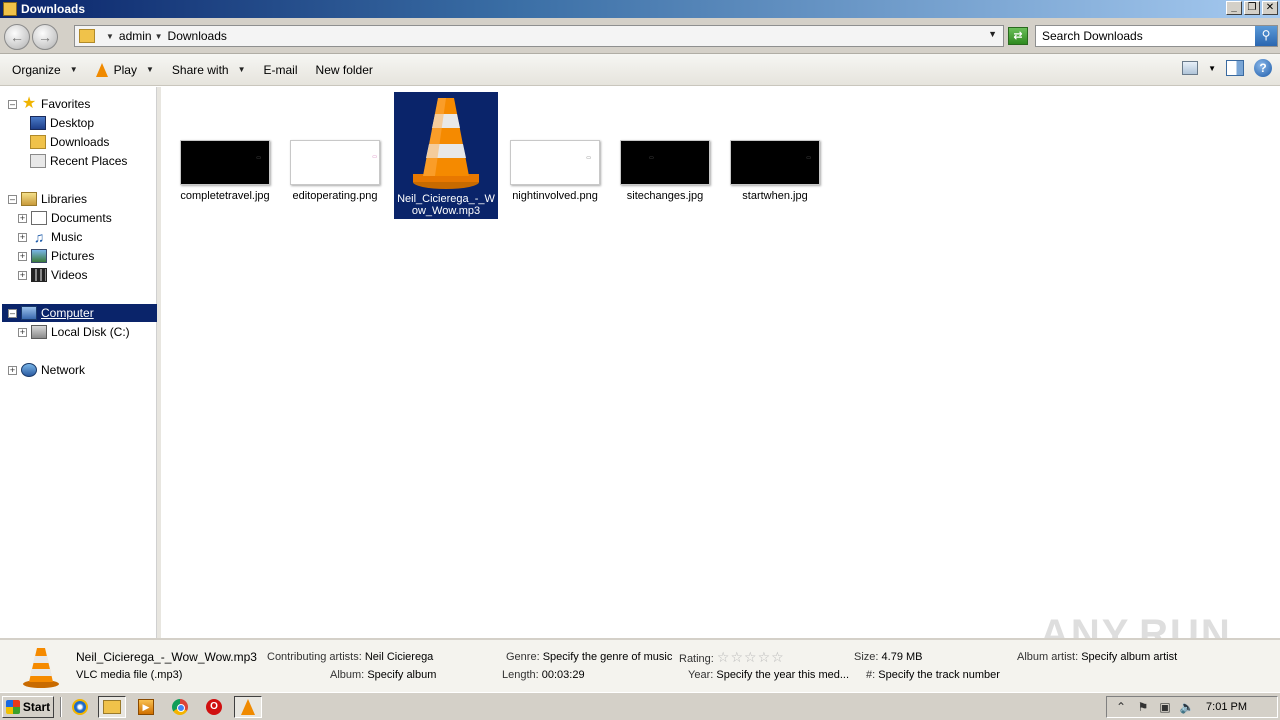 This screenshot has width=1280, height=720. Describe the element at coordinates (520, 675) in the screenshot. I see `field-label: Length:` at that location.